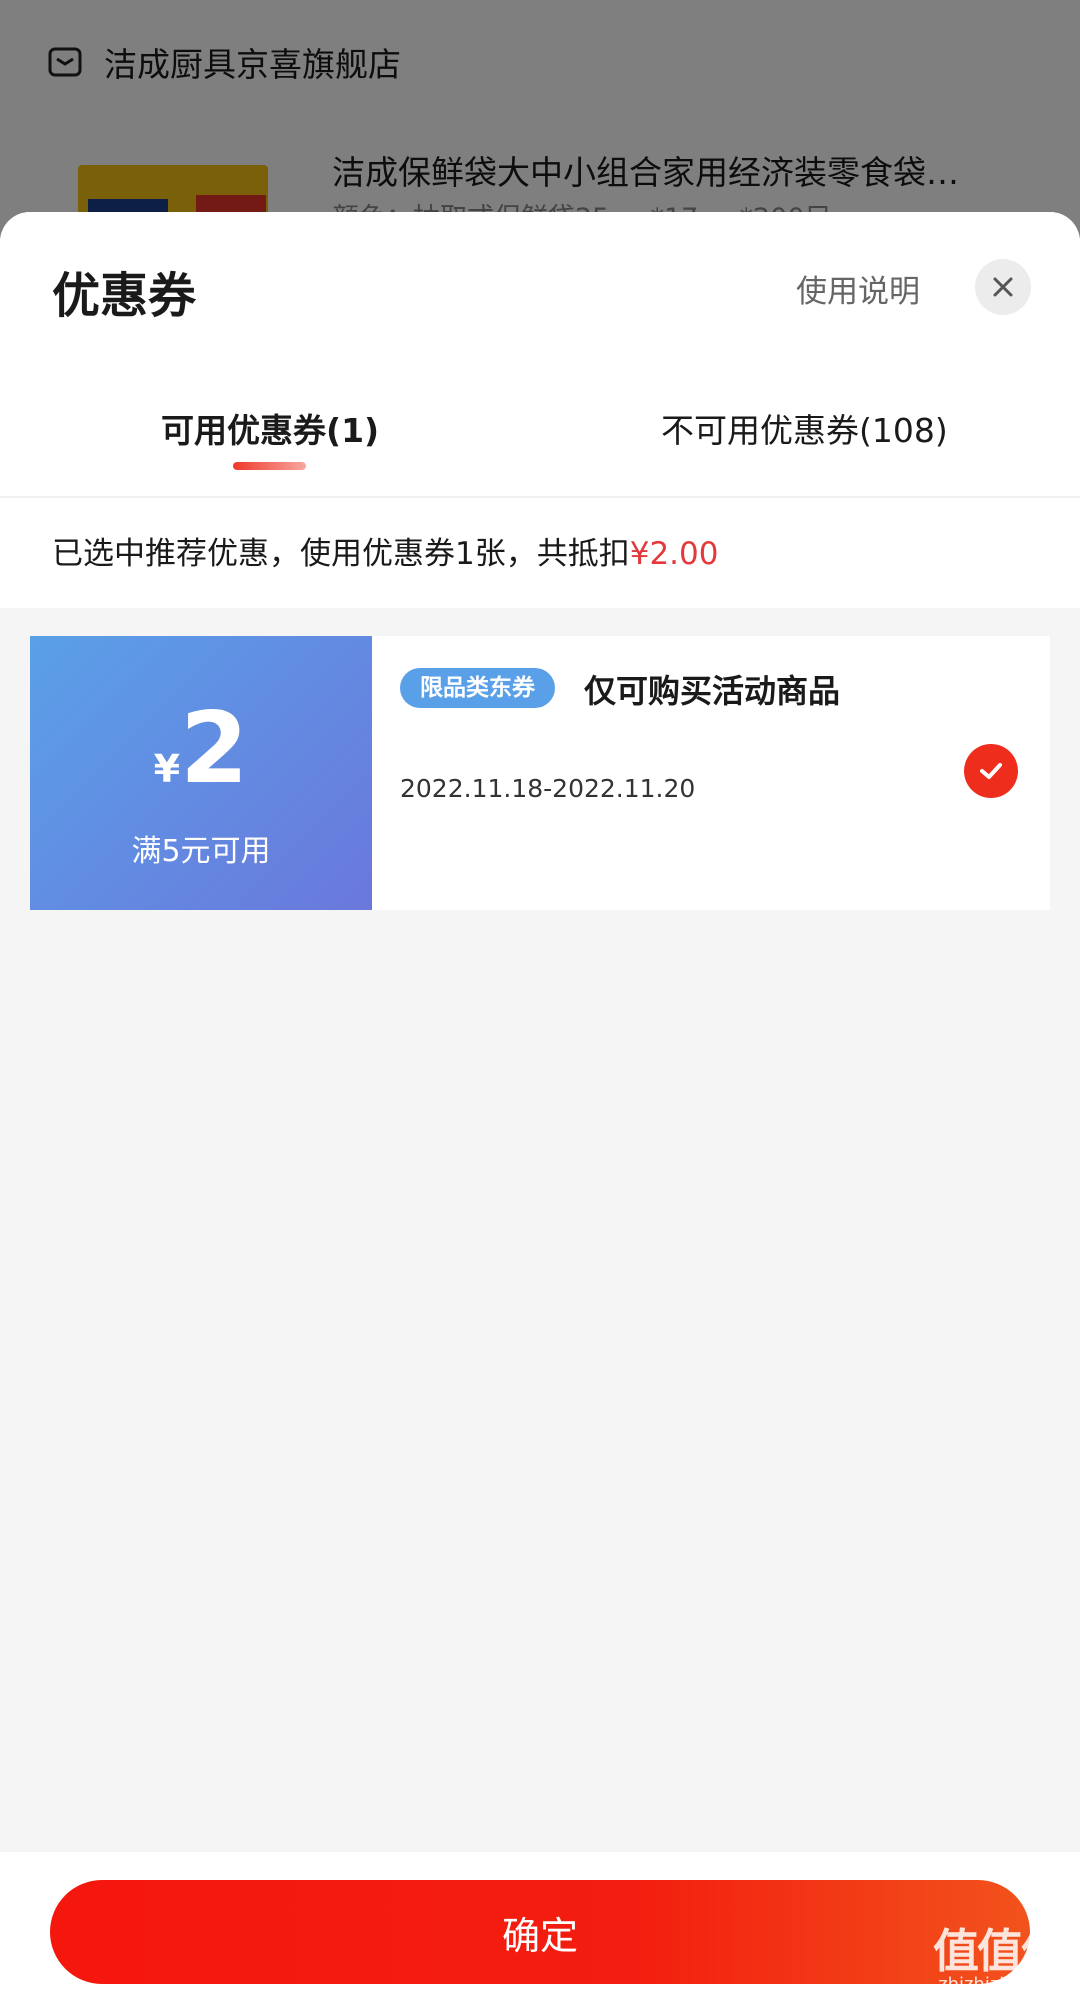  I want to click on close-button, so click(1003, 287).